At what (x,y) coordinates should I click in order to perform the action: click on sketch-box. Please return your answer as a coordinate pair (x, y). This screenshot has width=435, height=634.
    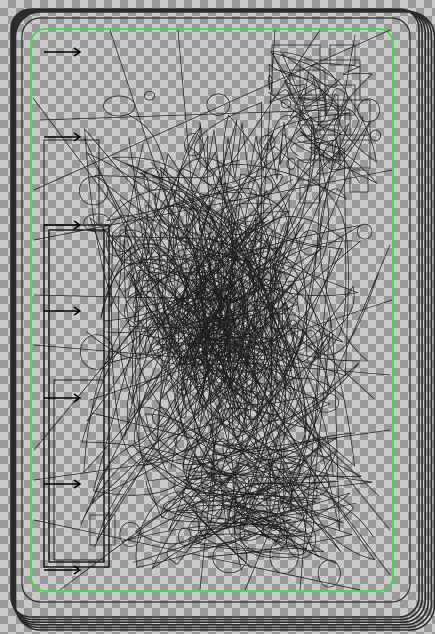
    Looking at the image, I should click on (102, 530).